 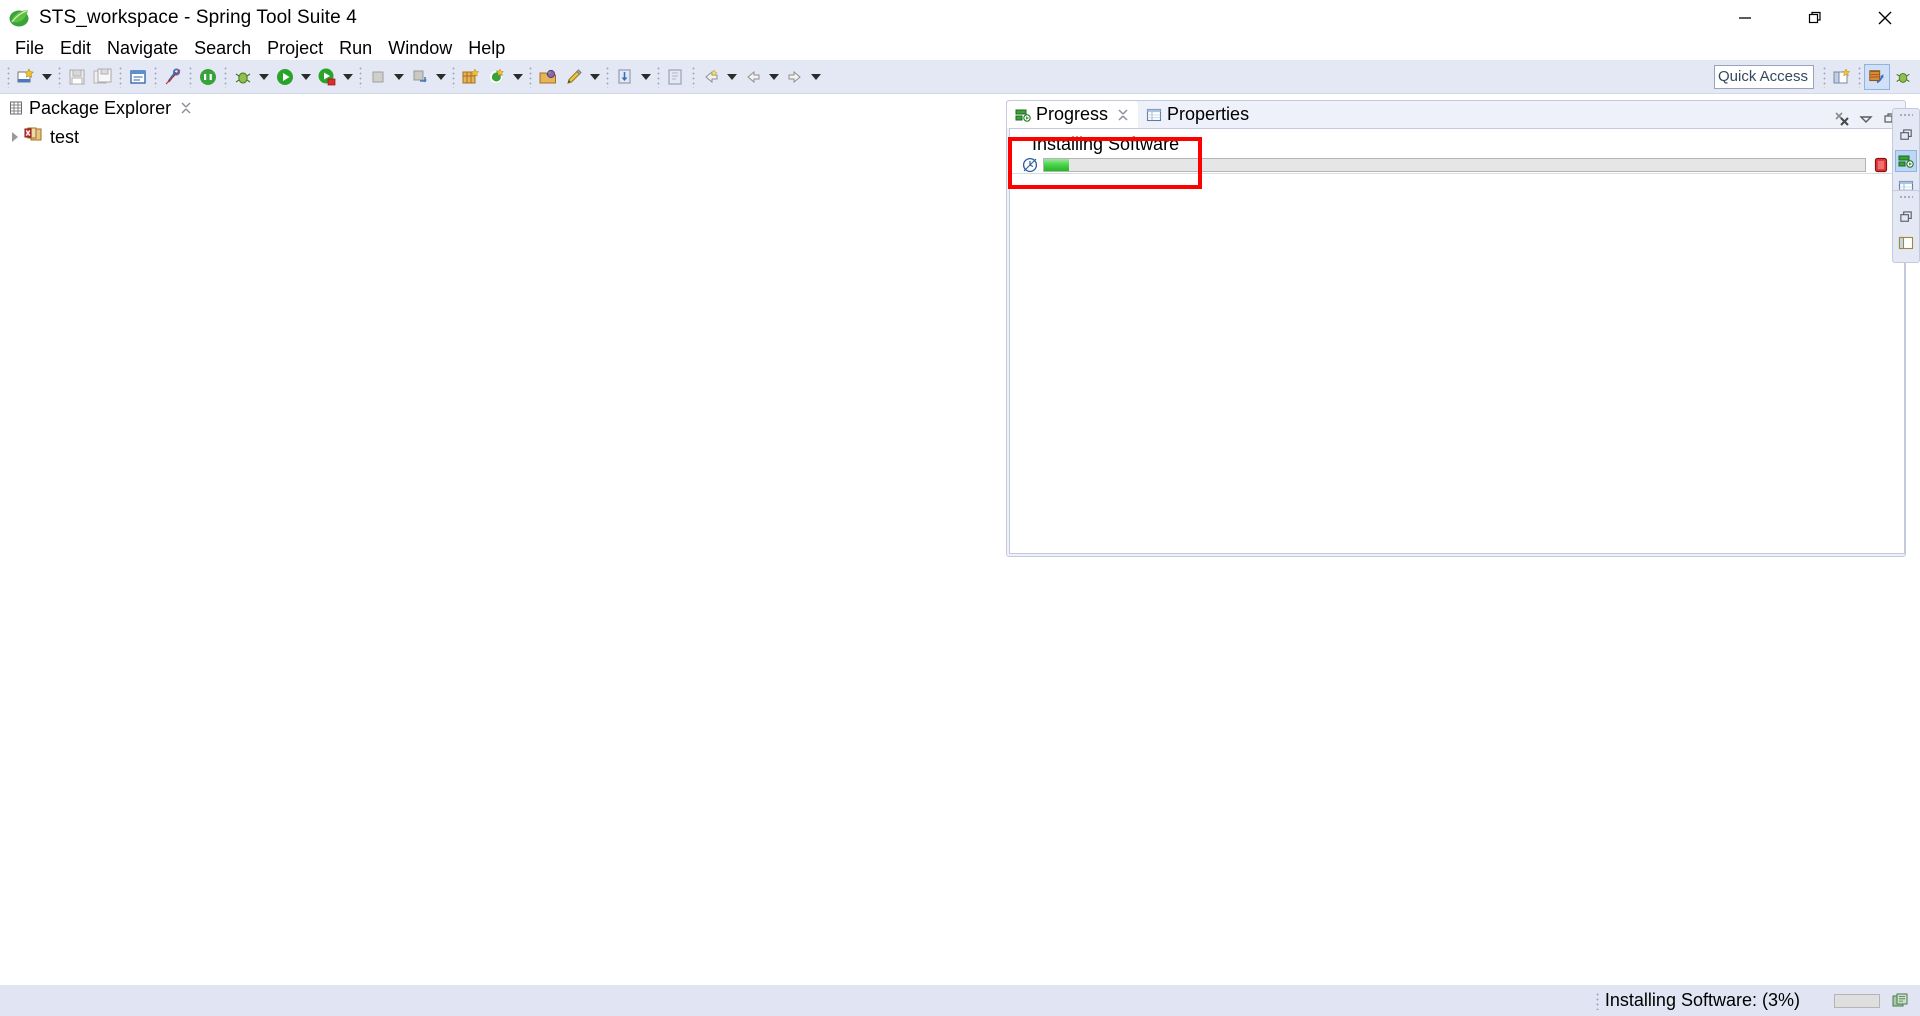 What do you see at coordinates (306, 77) in the screenshot?
I see `run-dropdown-icon` at bounding box center [306, 77].